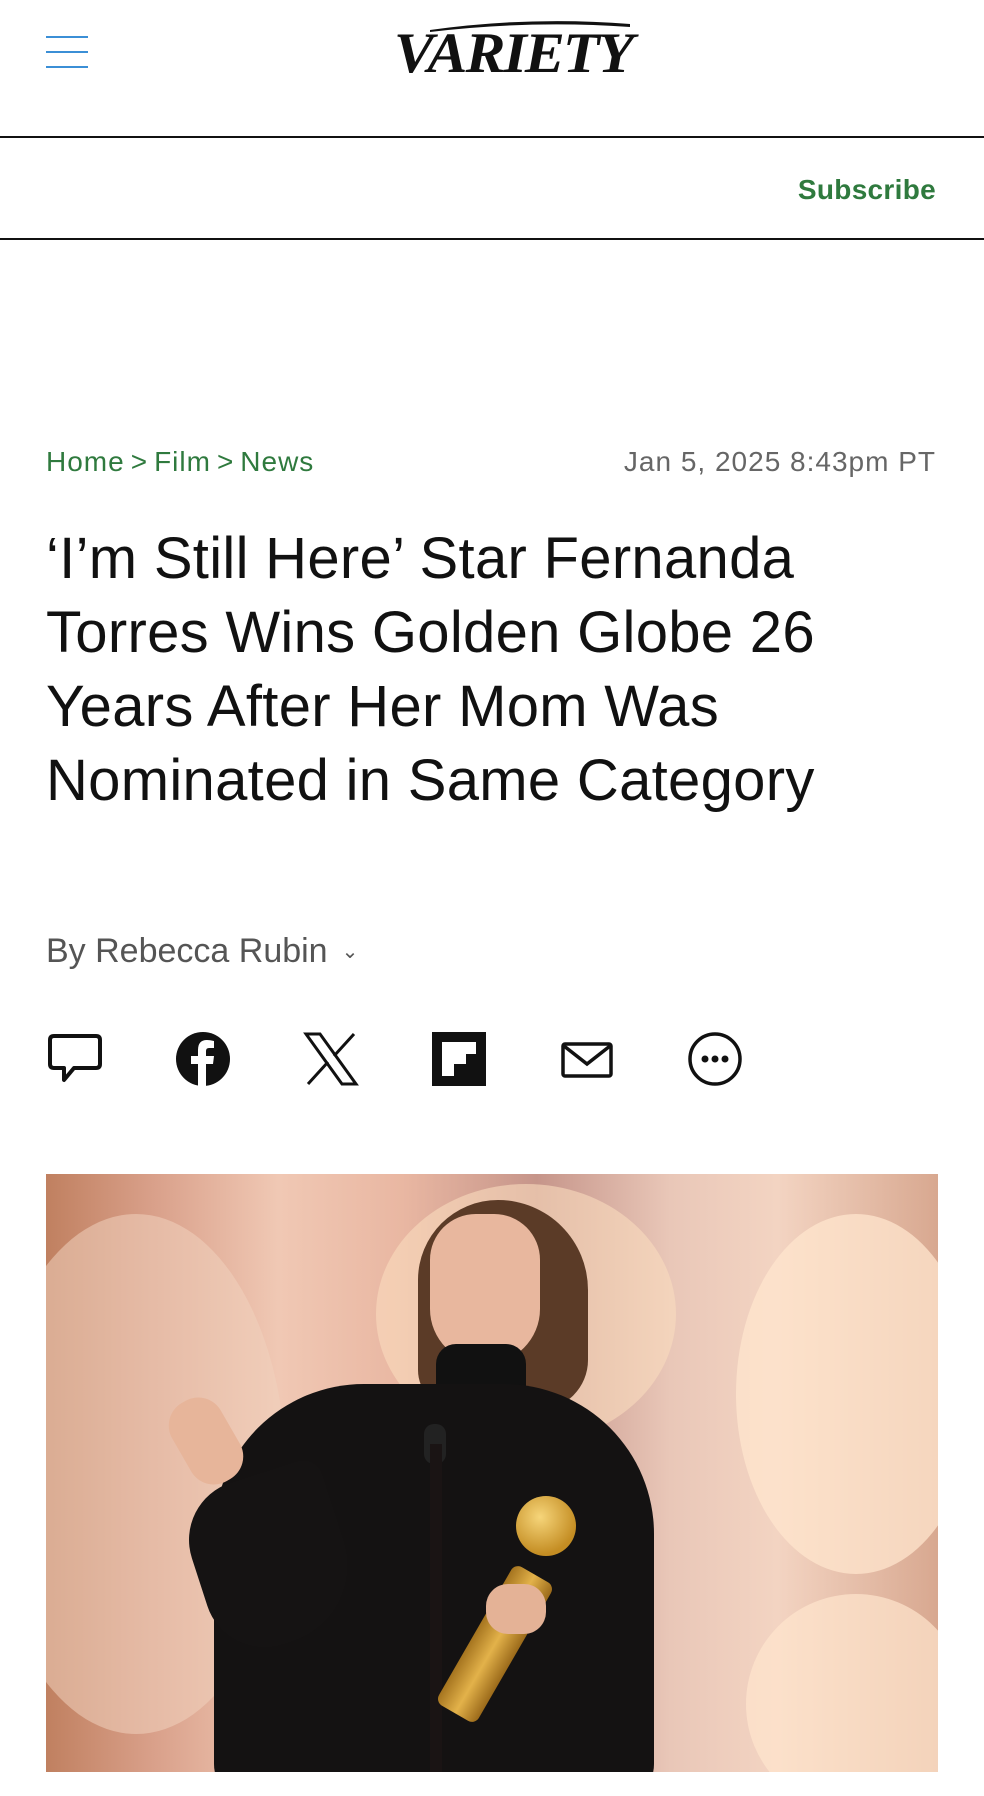  What do you see at coordinates (75, 1059) in the screenshot?
I see `comment-icon` at bounding box center [75, 1059].